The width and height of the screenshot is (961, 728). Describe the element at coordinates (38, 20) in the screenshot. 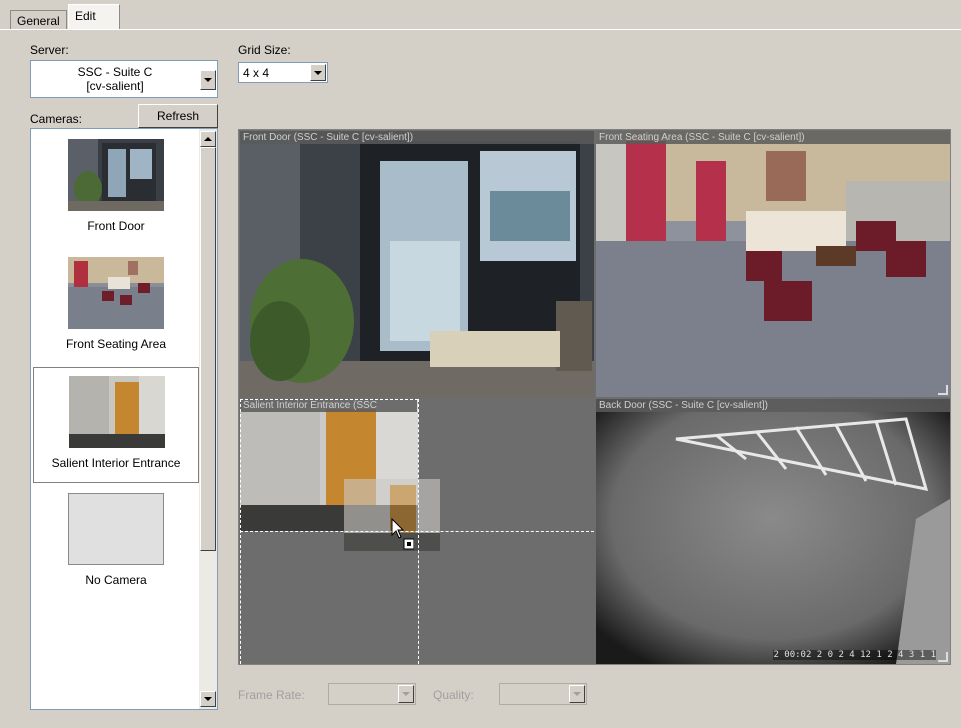

I see `tab-general: General` at that location.